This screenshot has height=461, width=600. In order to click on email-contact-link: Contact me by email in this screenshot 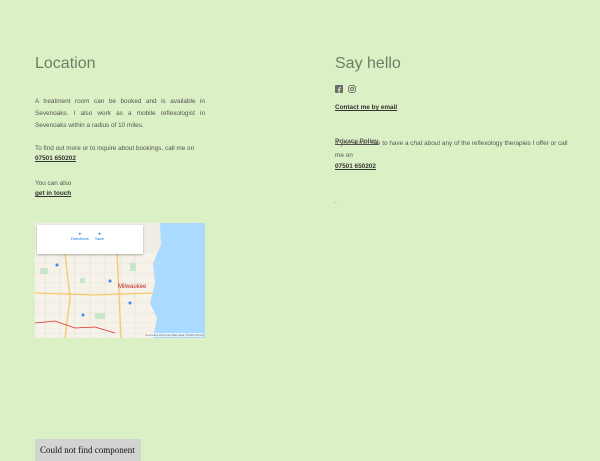, I will do `click(366, 107)`.